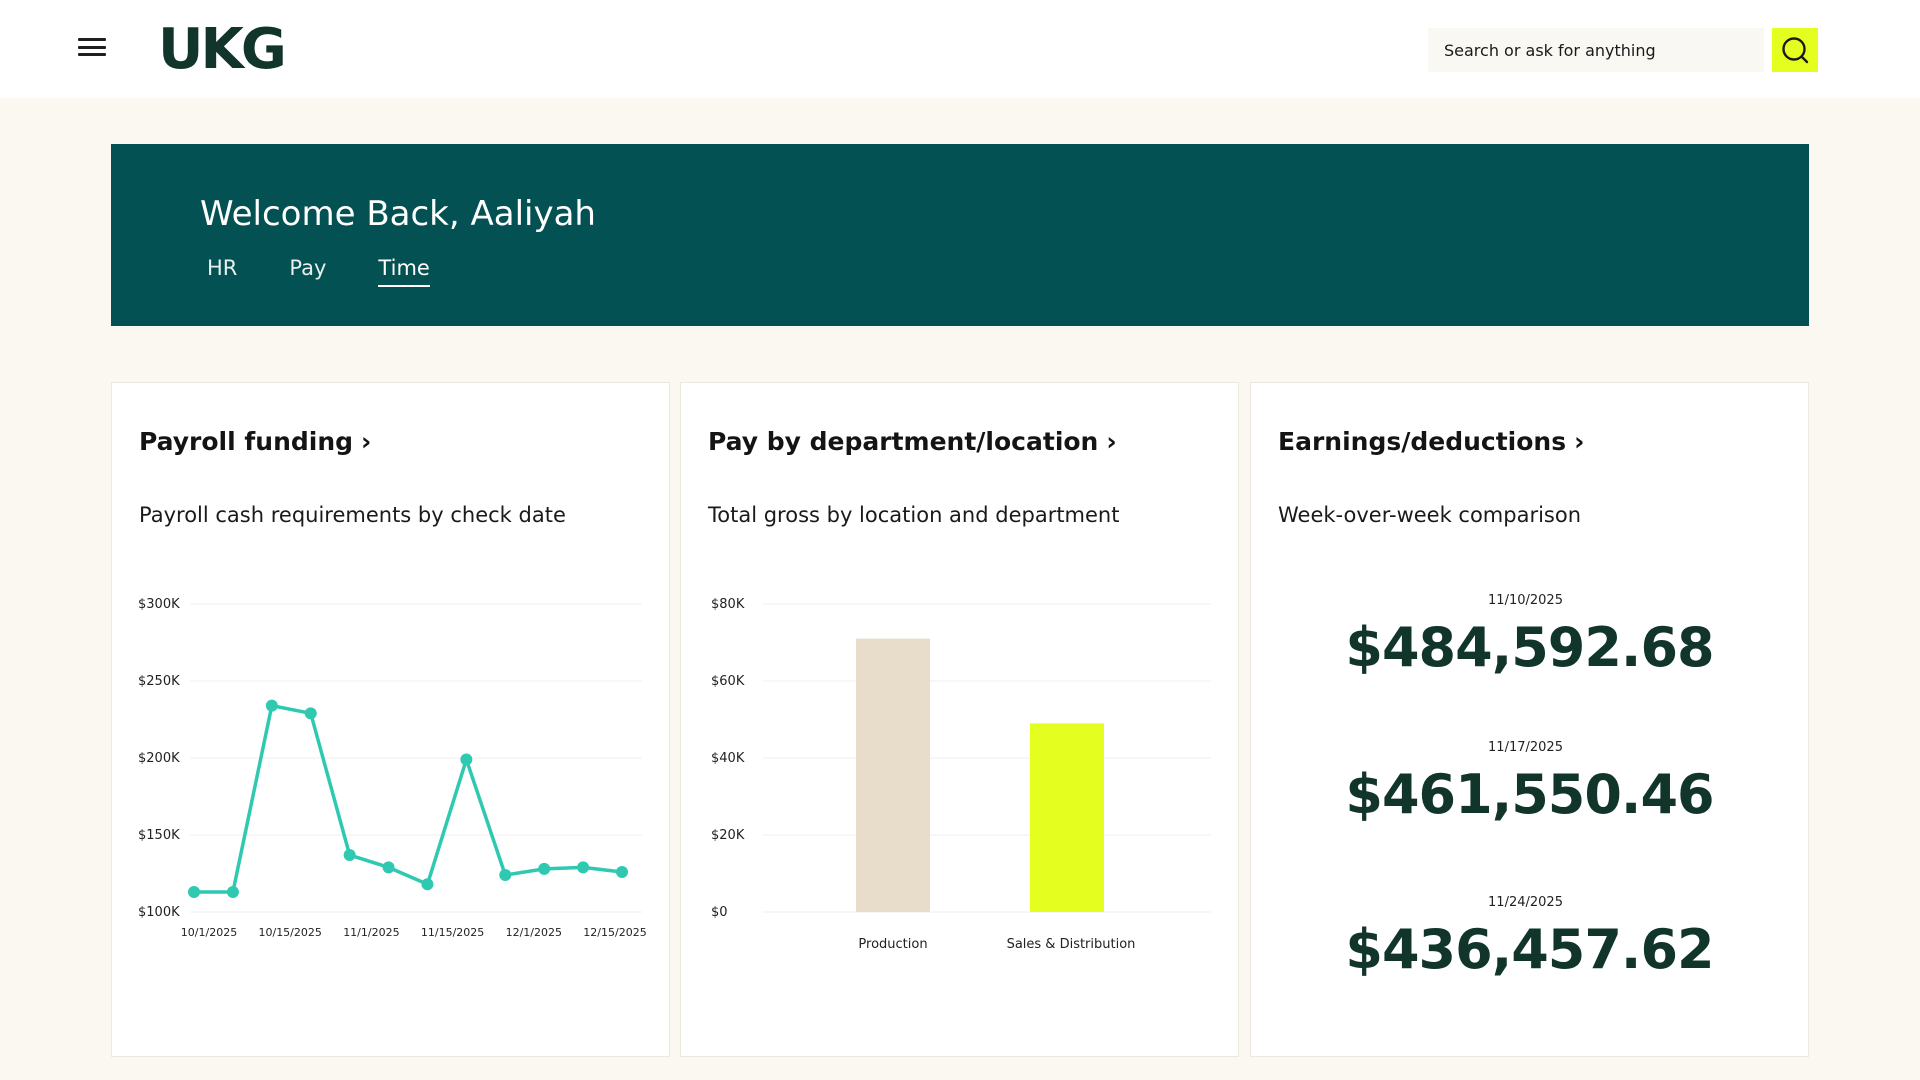  Describe the element at coordinates (614, 932) in the screenshot. I see `x-tick-label: 12/15/2025` at that location.